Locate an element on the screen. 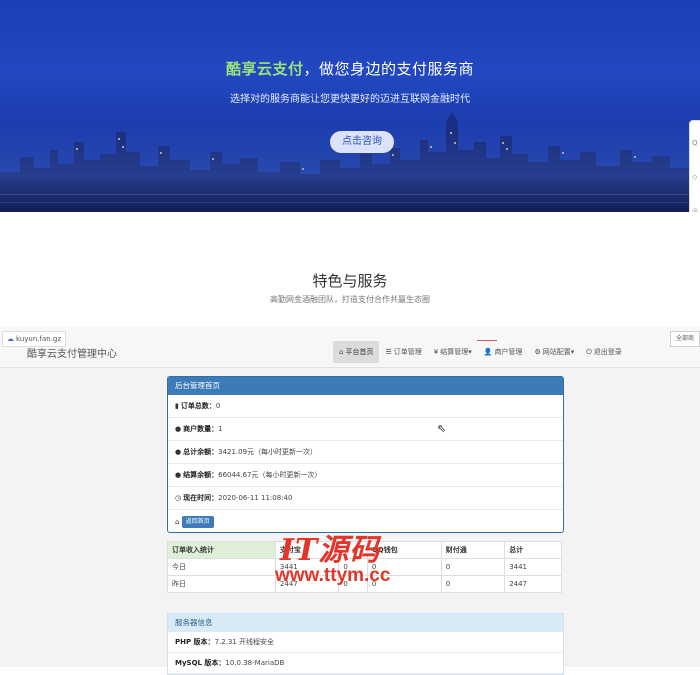 The width and height of the screenshot is (700, 675). server-info-row: MySQL 版本：10.0.38-MariaDB is located at coordinates (365, 663).